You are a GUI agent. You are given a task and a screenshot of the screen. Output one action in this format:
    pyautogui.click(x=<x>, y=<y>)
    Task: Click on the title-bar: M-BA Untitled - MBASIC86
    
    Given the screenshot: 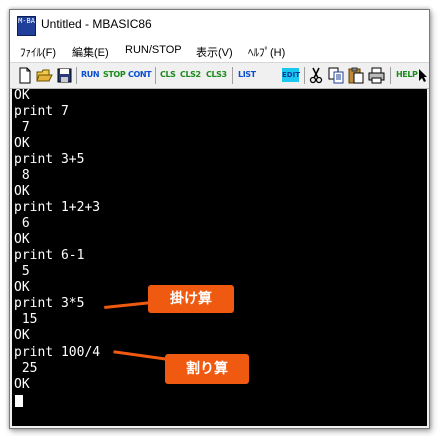 What is the action you would take?
    pyautogui.click(x=219, y=25)
    